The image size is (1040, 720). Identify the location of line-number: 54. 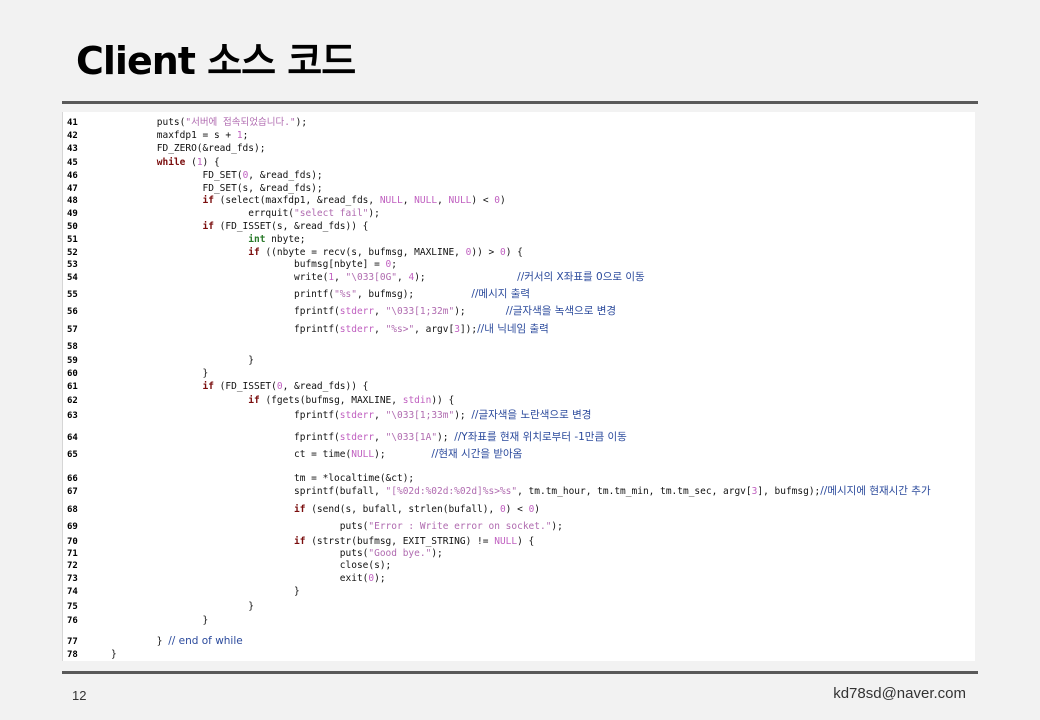
(72, 278).